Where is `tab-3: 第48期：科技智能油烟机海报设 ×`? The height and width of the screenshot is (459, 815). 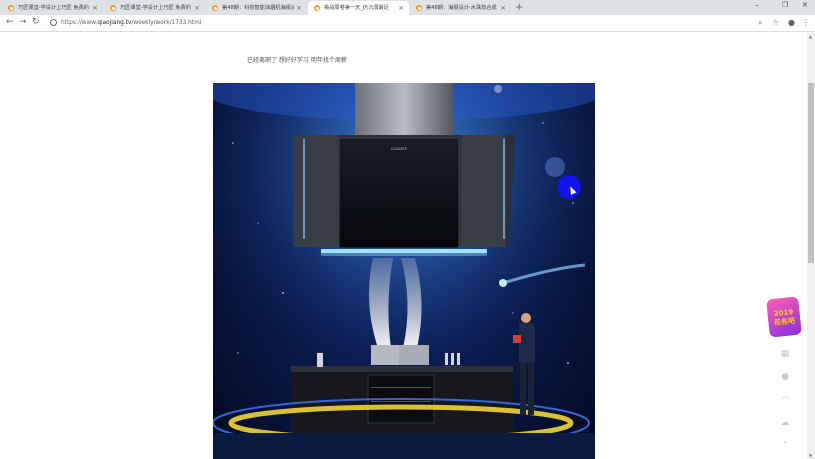 tab-3: 第48期：科技智能油烟机海报设 × is located at coordinates (256, 8).